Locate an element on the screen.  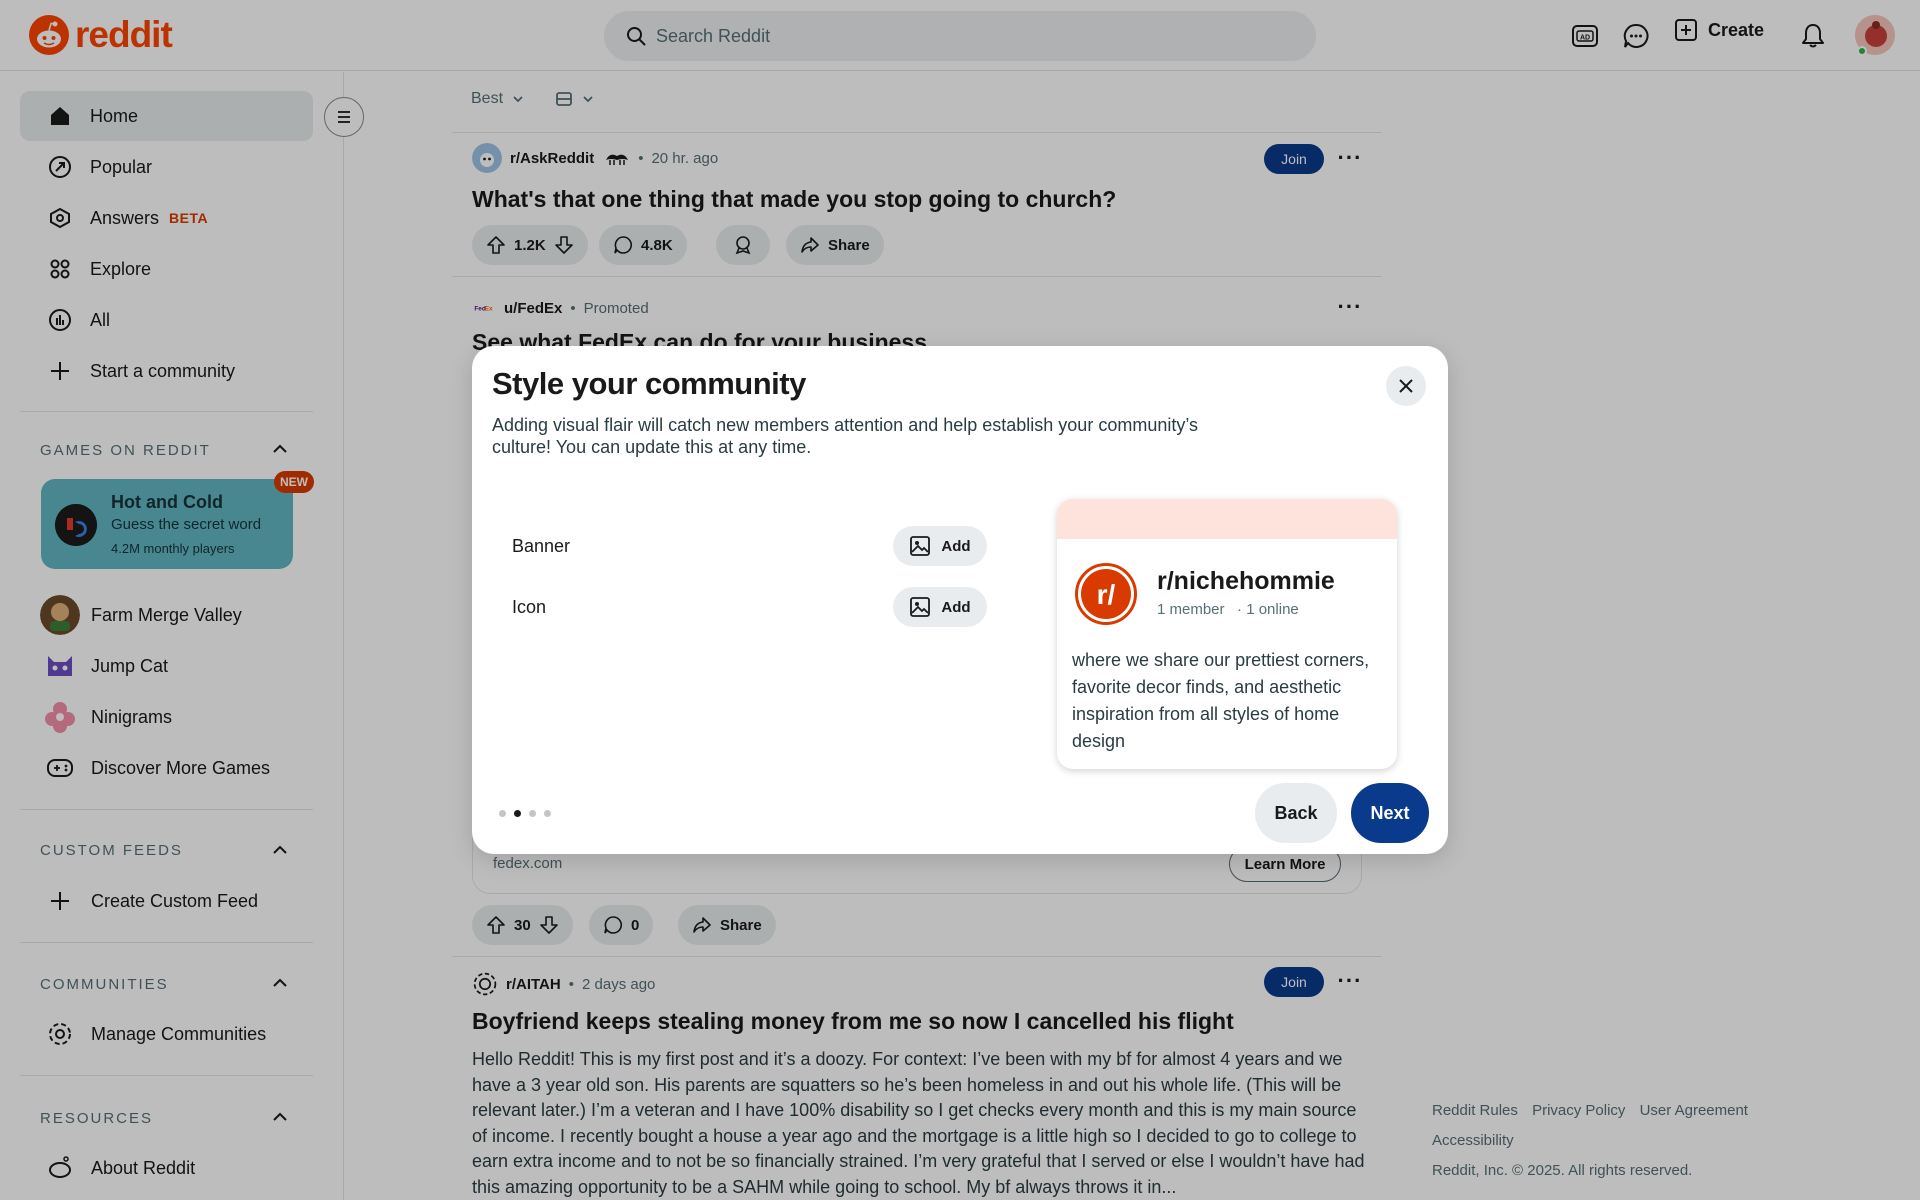
preview-online: · 1 online is located at coordinates (1268, 609).